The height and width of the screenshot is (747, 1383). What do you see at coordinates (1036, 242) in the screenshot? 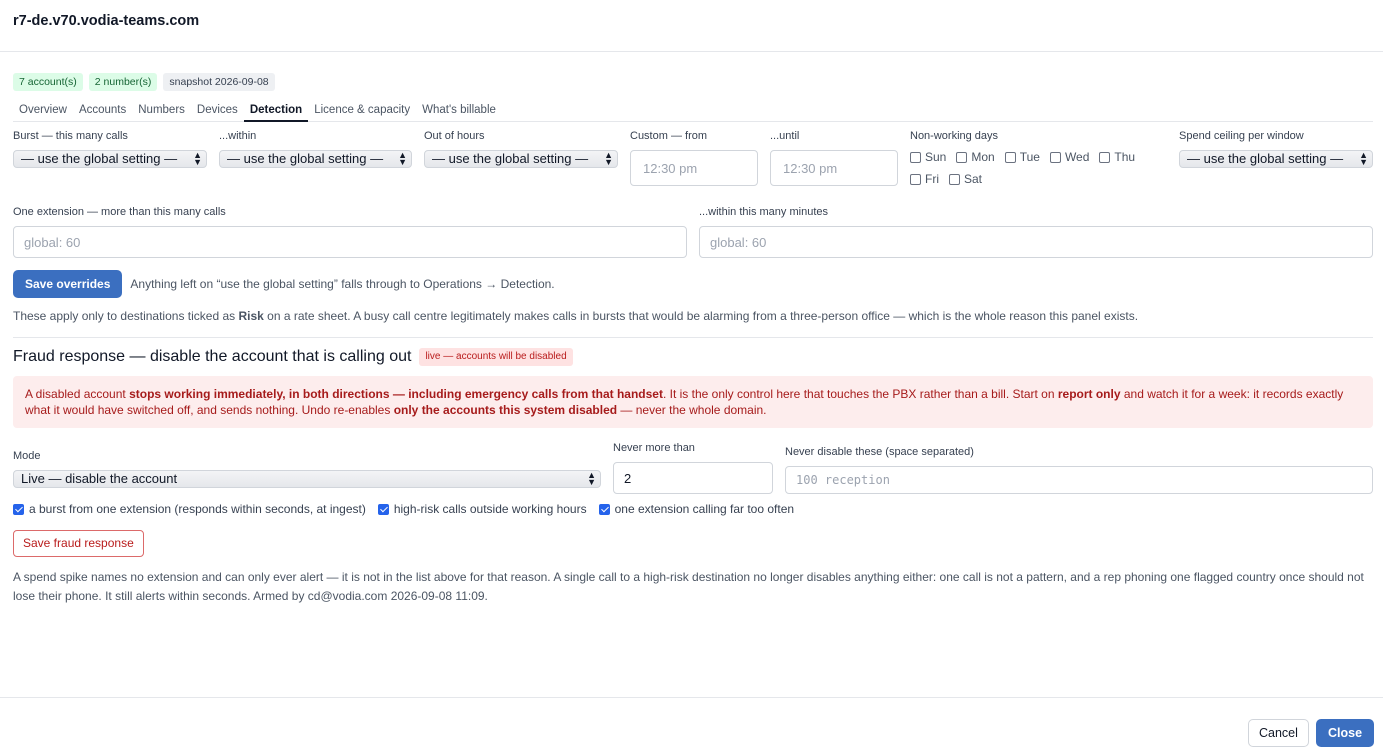
I see `within-minutes-input: global: 60` at bounding box center [1036, 242].